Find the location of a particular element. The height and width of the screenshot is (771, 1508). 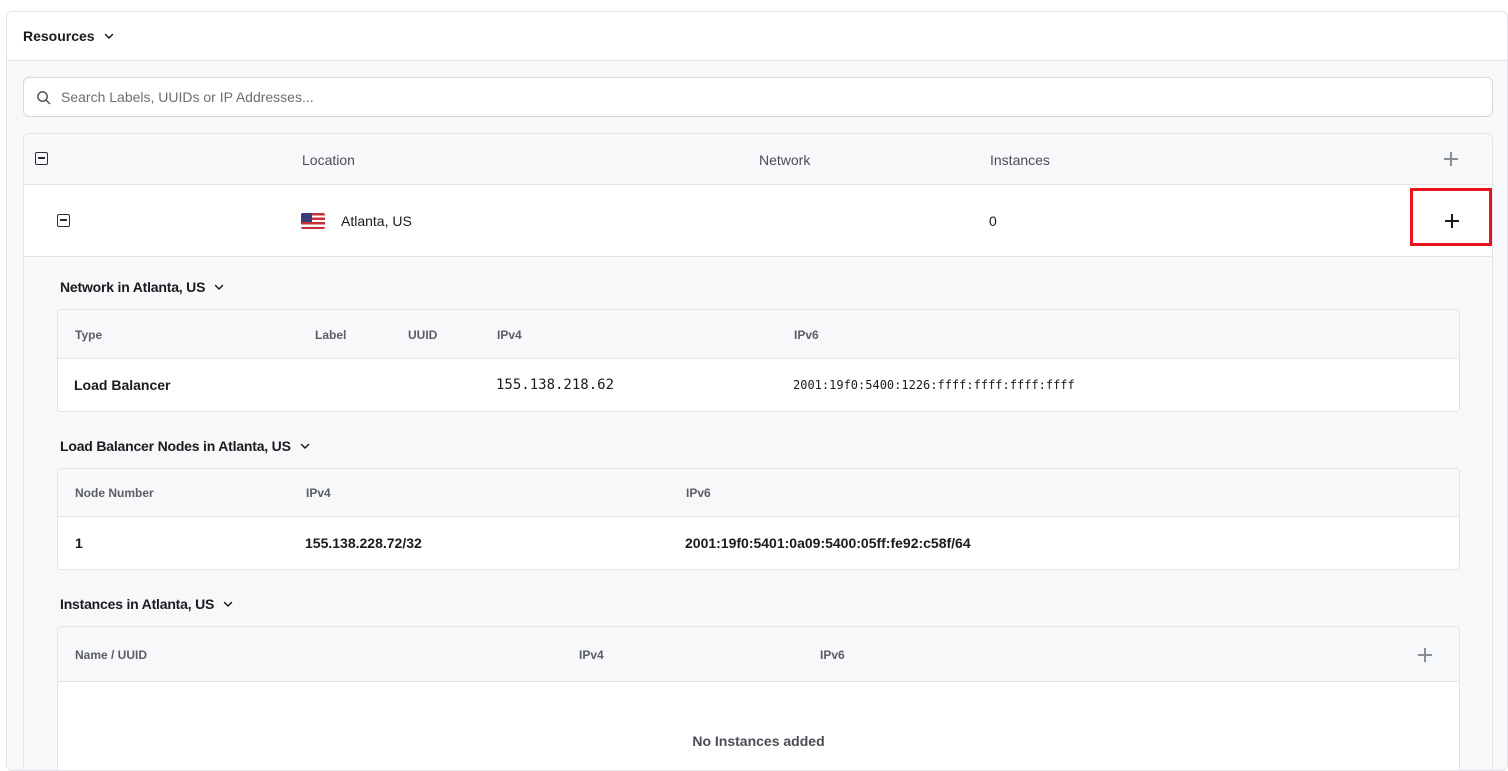

column-node-number: Node Number is located at coordinates (114, 493).